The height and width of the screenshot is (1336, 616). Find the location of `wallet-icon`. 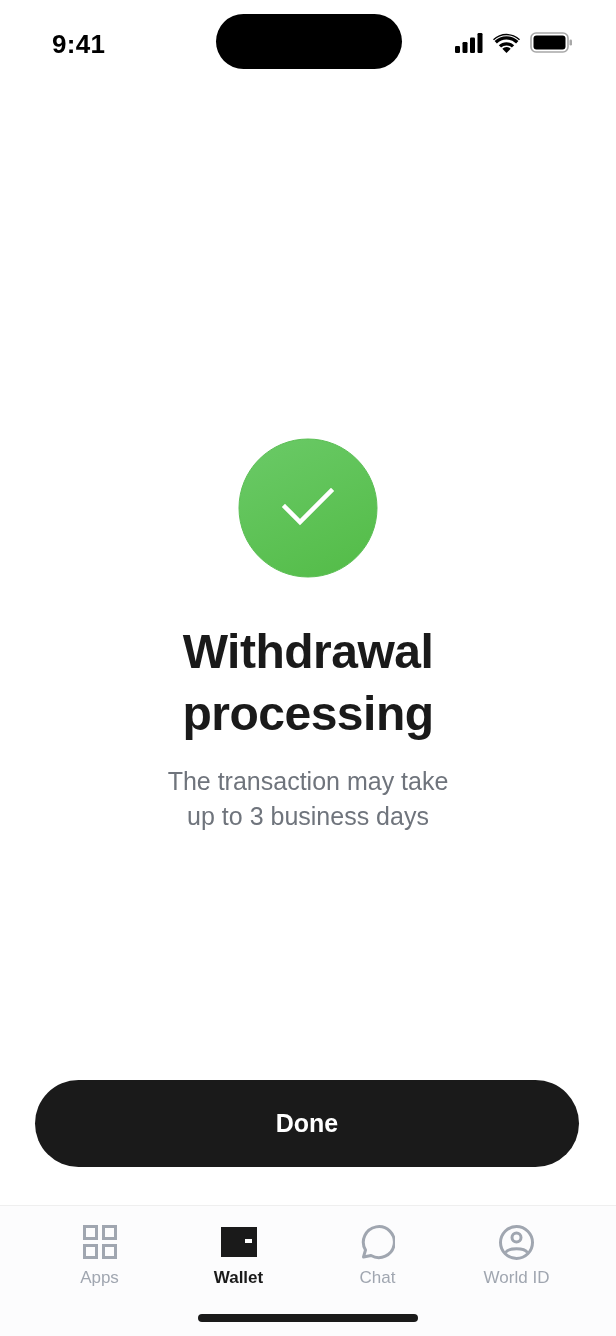

wallet-icon is located at coordinates (238, 1242).